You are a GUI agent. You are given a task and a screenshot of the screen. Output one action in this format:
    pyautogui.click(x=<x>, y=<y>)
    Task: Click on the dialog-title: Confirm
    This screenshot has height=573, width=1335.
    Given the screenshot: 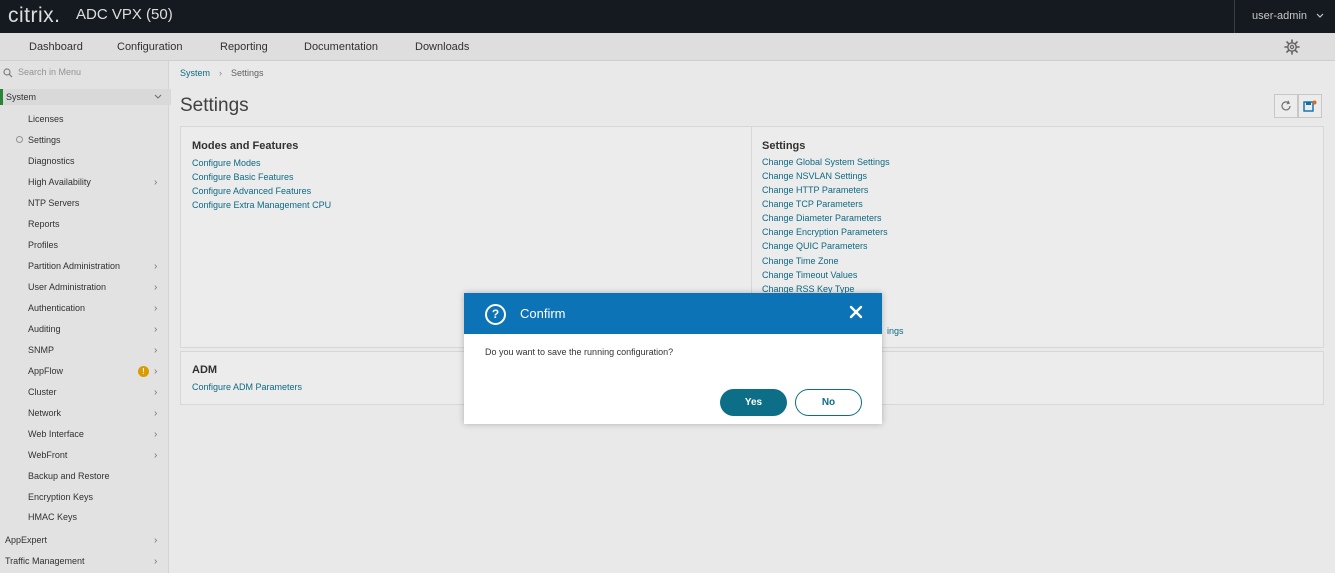 What is the action you would take?
    pyautogui.click(x=543, y=313)
    